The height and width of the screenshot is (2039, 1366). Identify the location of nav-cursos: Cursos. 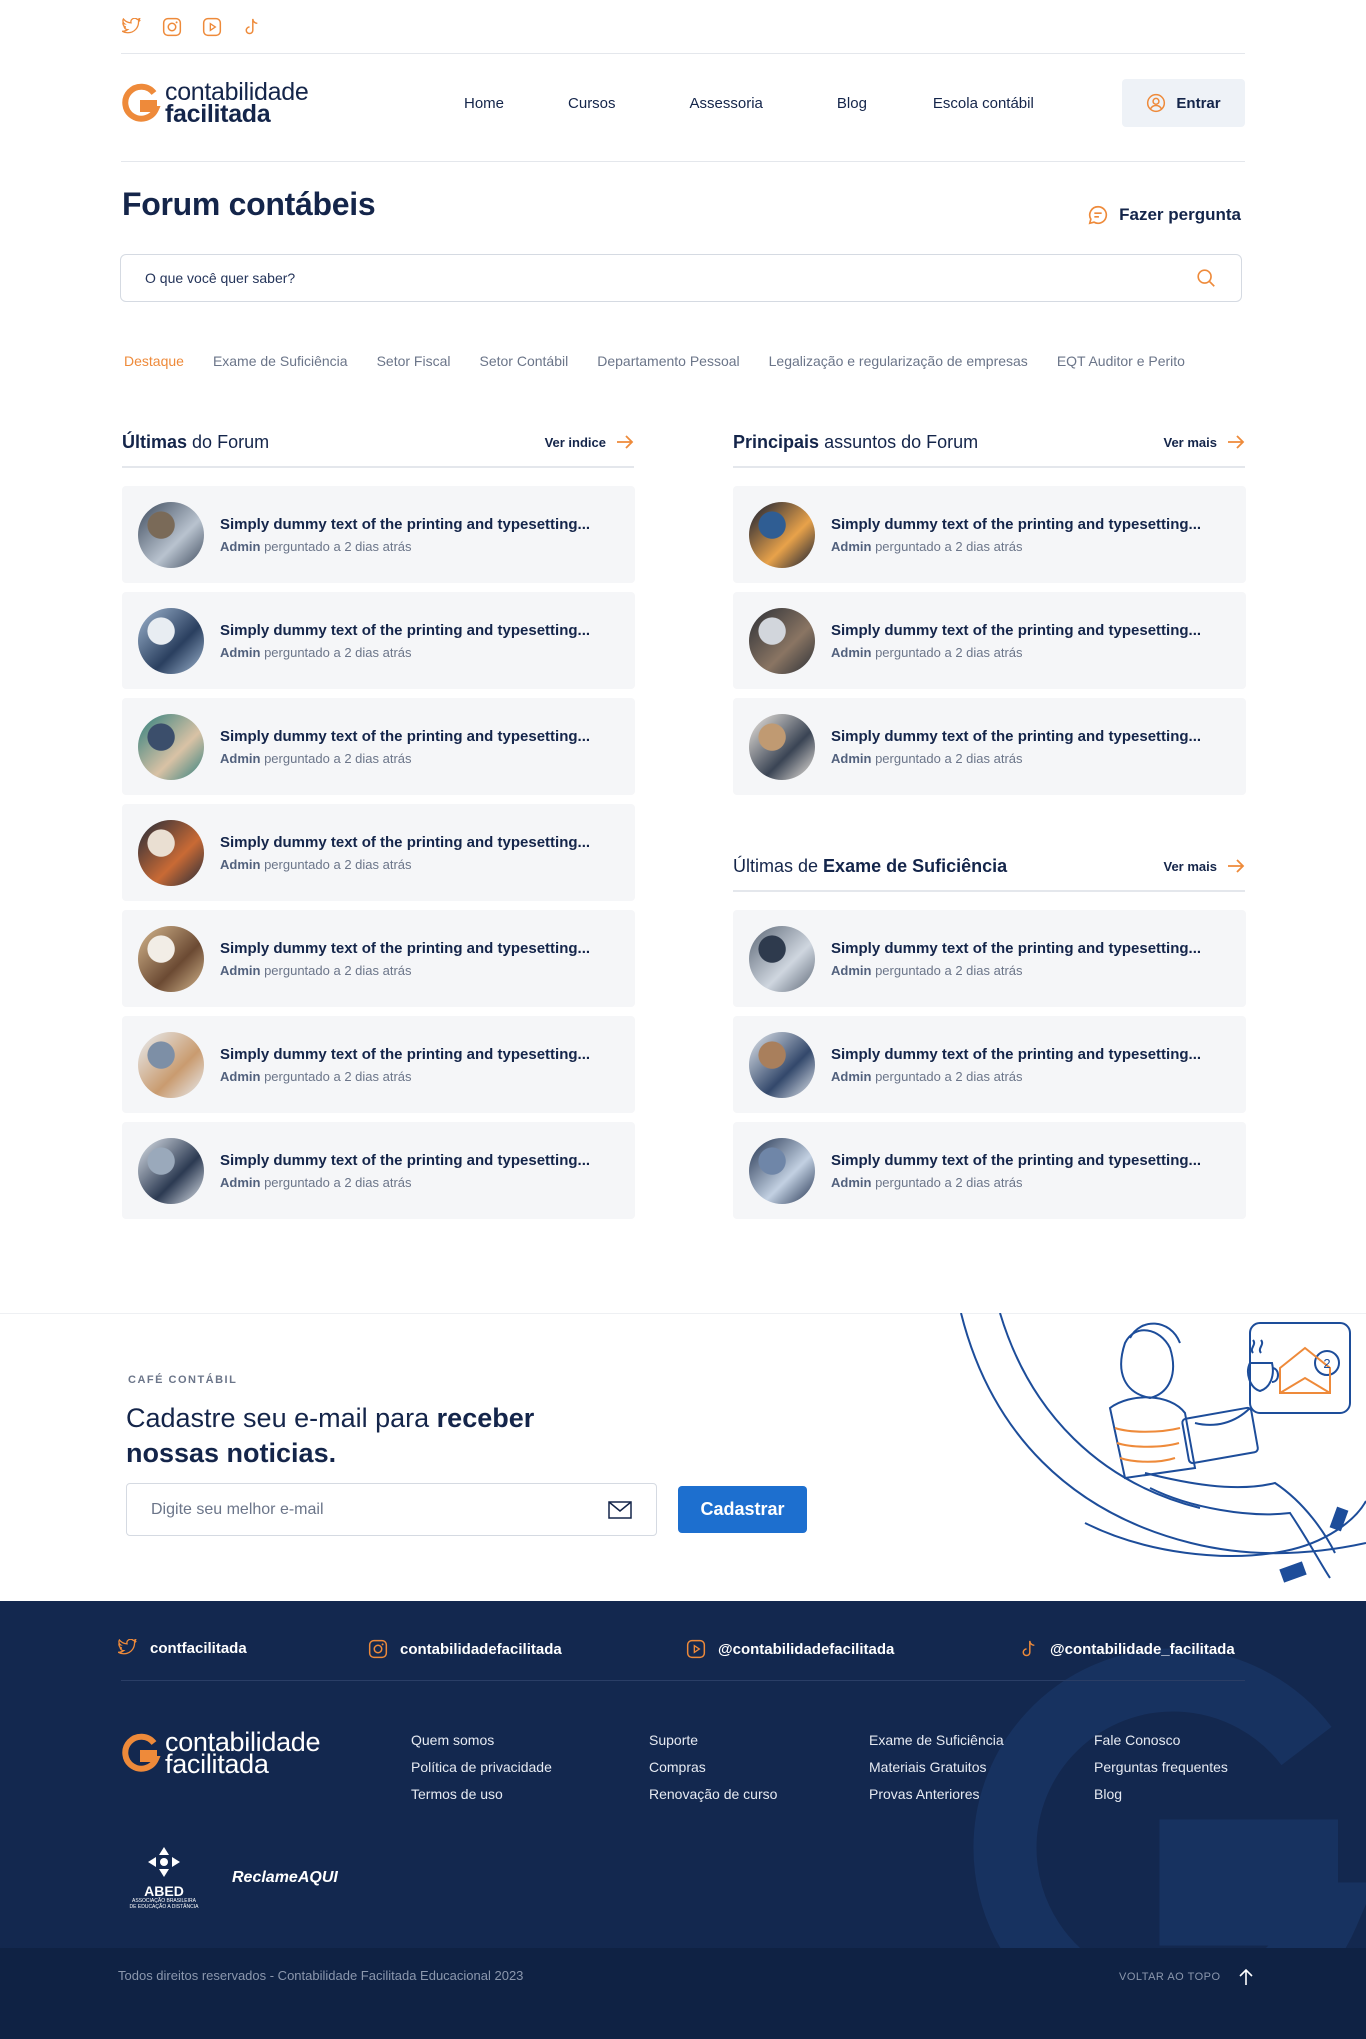
(592, 103).